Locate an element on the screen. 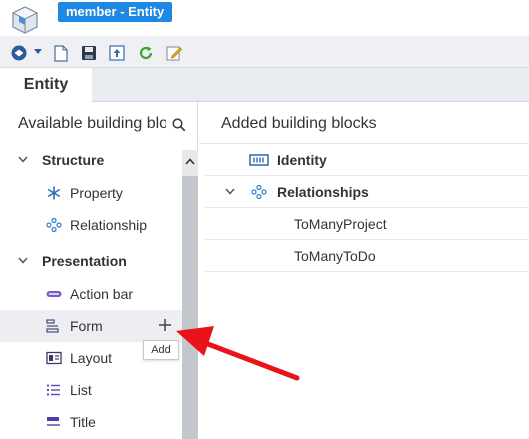  form-icon is located at coordinates (52, 326).